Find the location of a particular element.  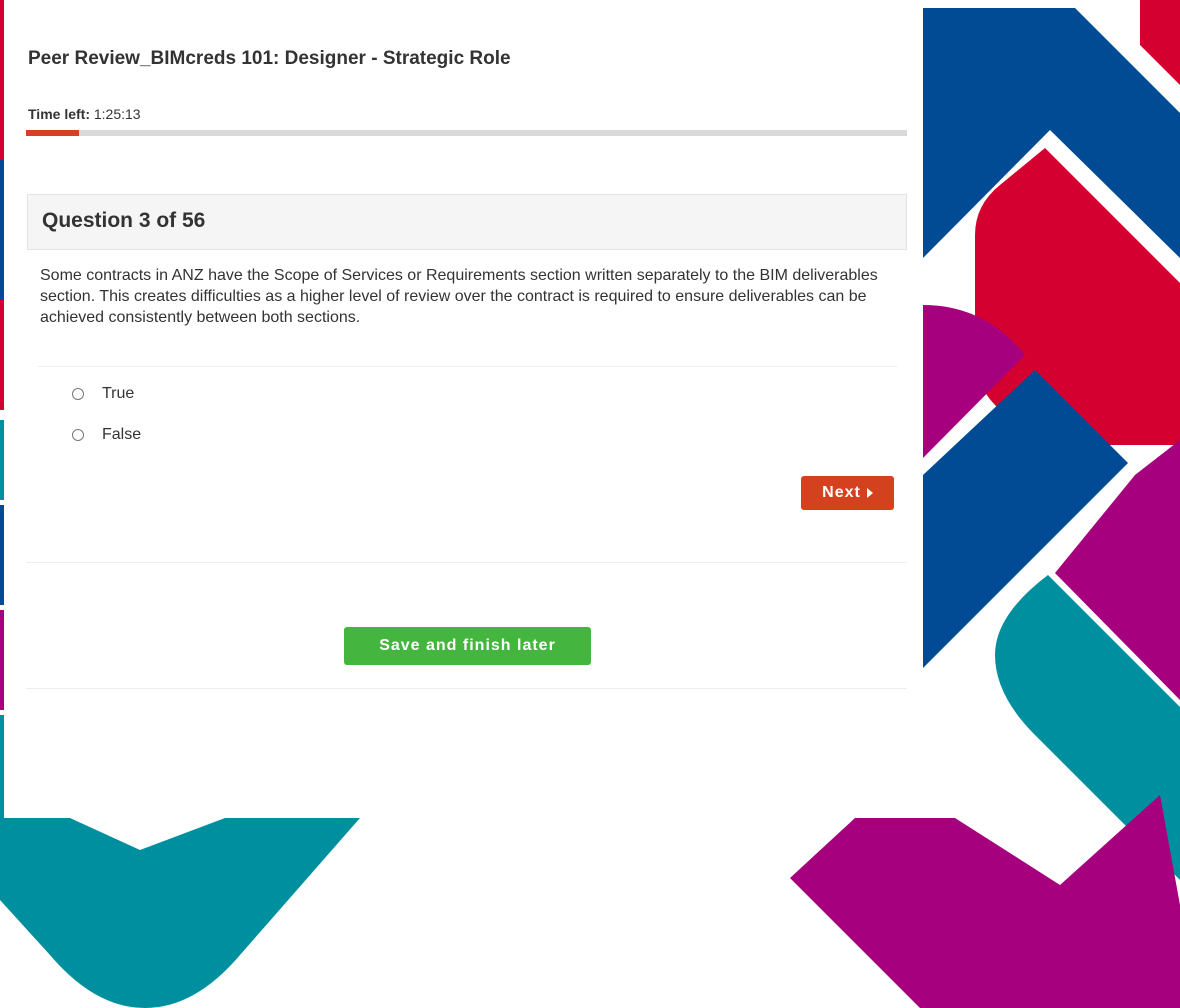

question-header: Question 3 of 56 is located at coordinates (467, 222).